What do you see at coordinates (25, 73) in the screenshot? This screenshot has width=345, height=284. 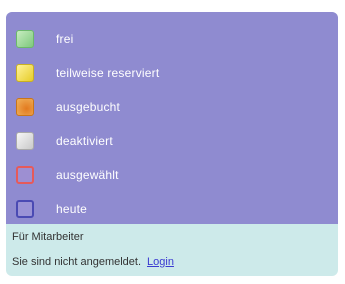 I see `yellow-square-icon` at bounding box center [25, 73].